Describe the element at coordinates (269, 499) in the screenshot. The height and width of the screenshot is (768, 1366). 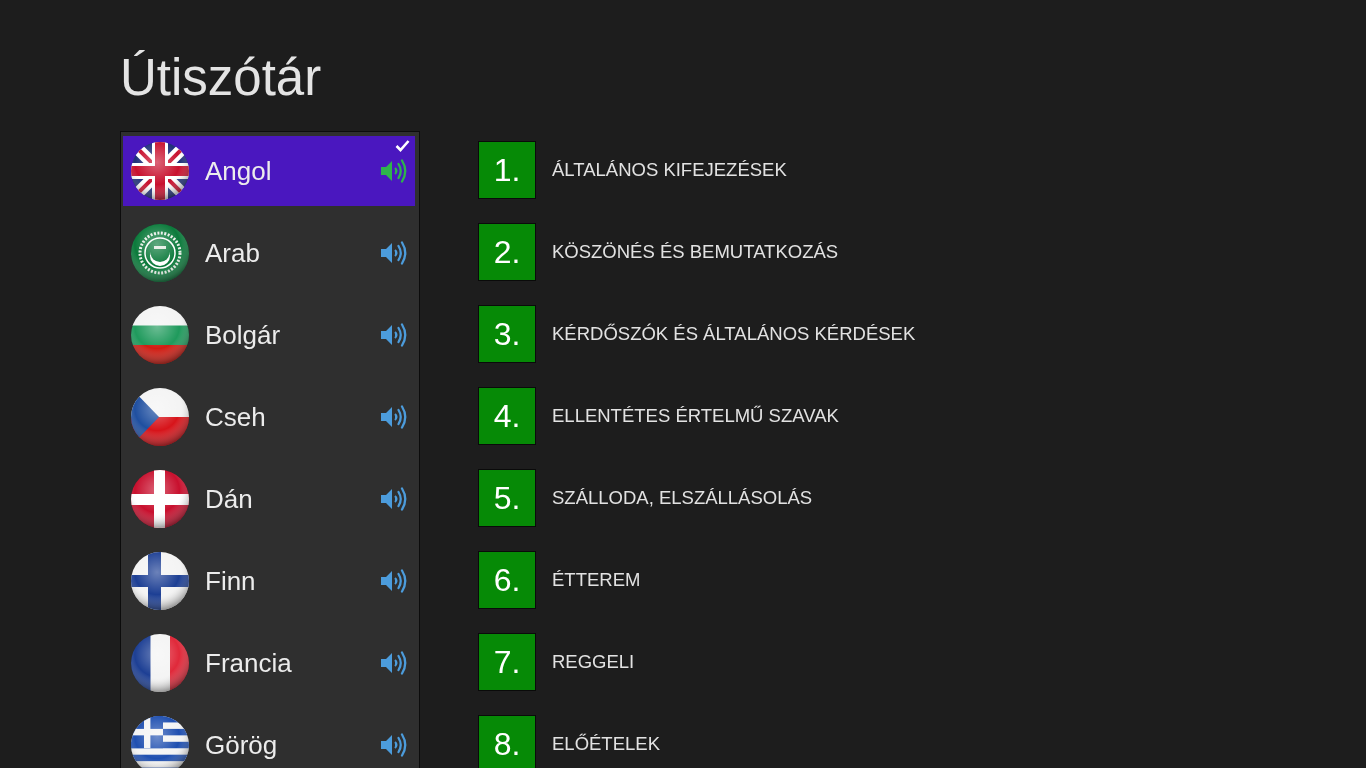
I see `language-list-item: Dán` at that location.